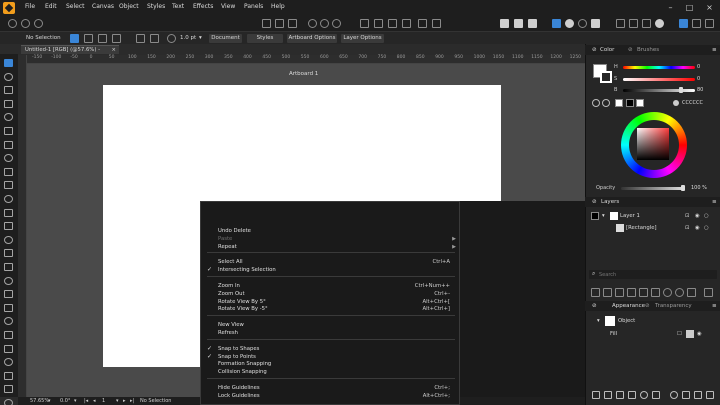 The image size is (720, 405). I want to click on hex-value: CCCCCC, so click(692, 103).